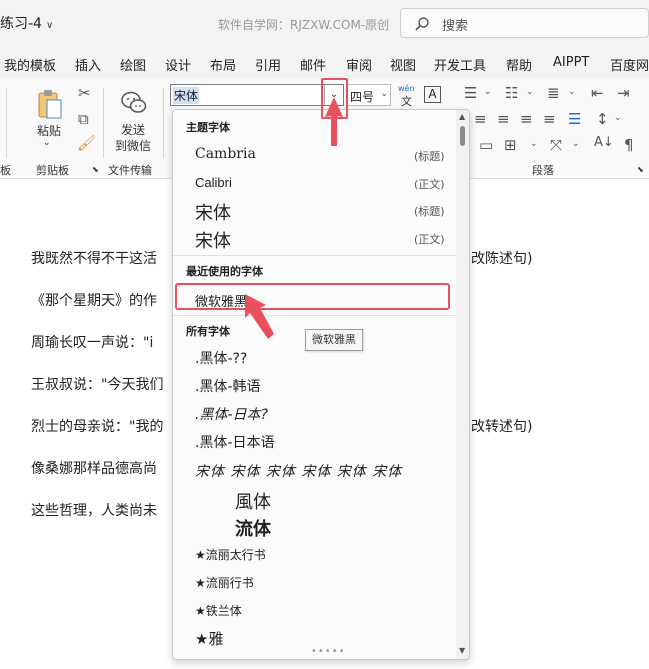 The image size is (649, 669). What do you see at coordinates (334, 121) in the screenshot?
I see `arrow-up-icon` at bounding box center [334, 121].